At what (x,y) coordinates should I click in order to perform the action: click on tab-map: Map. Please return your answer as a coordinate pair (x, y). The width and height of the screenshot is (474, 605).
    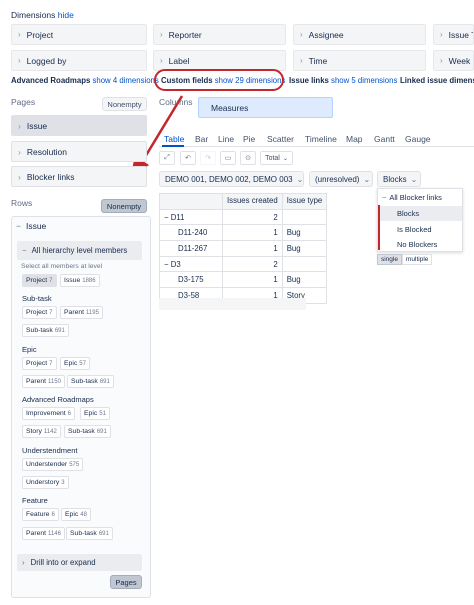
    Looking at the image, I should click on (354, 139).